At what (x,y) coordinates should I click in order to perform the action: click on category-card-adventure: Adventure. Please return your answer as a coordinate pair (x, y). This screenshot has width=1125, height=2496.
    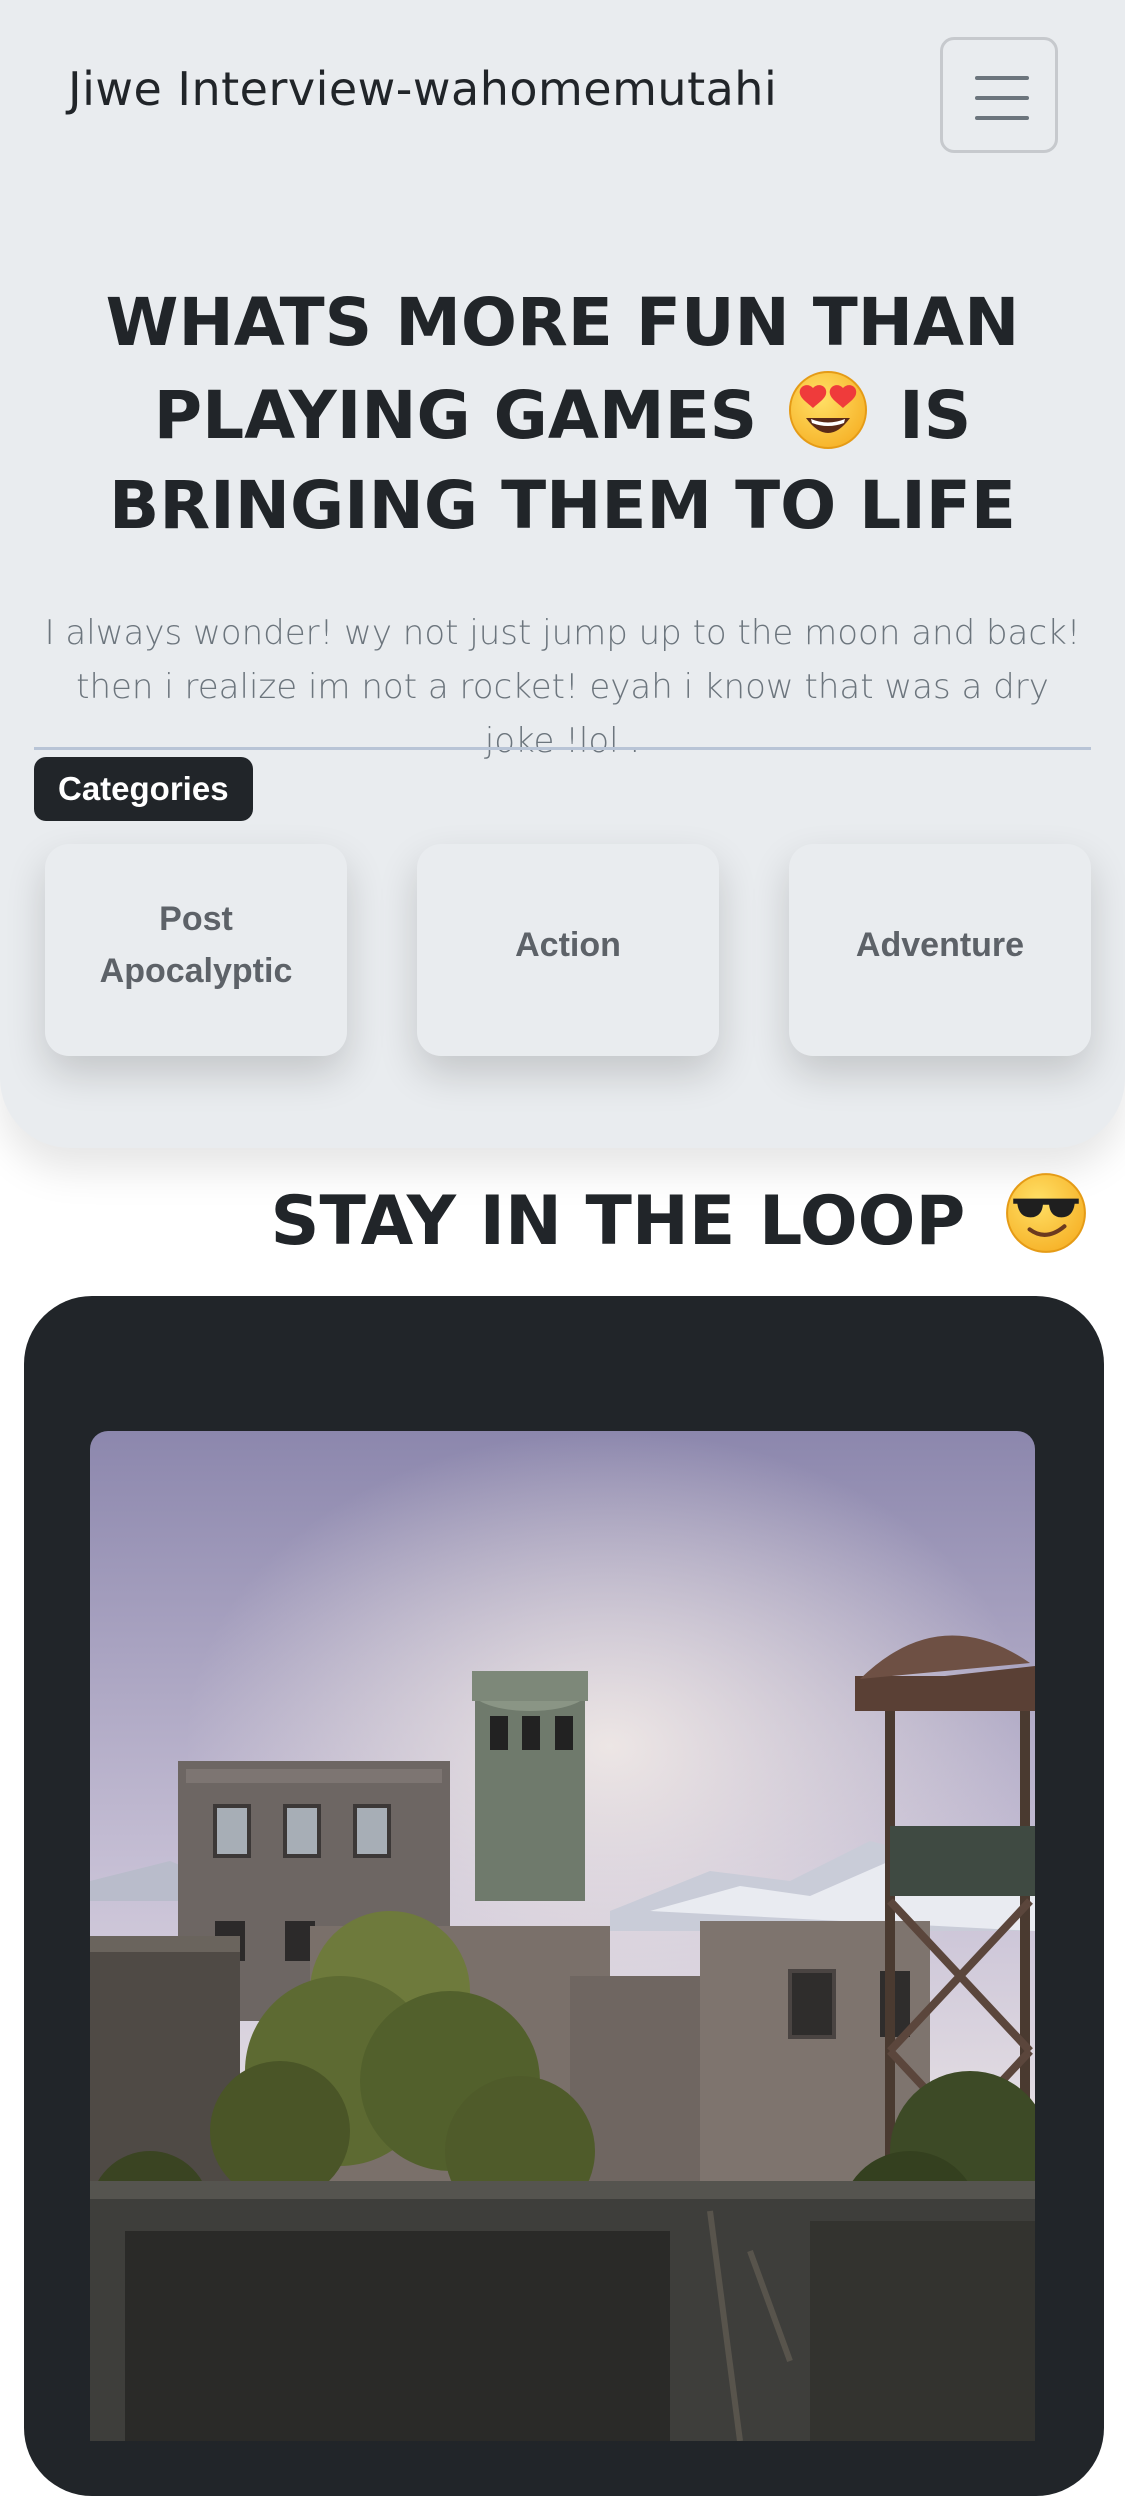
    Looking at the image, I should click on (940, 950).